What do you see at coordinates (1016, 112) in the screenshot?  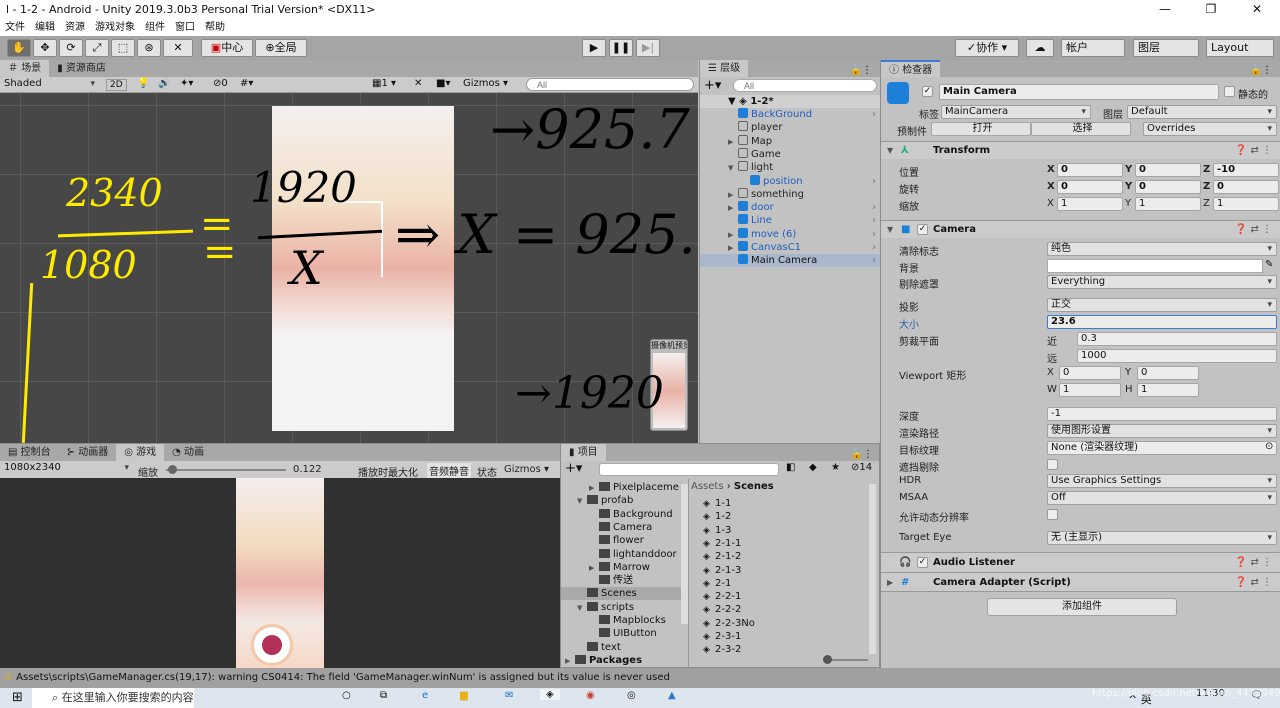 I see `tag-dropdown: MainCamera` at bounding box center [1016, 112].